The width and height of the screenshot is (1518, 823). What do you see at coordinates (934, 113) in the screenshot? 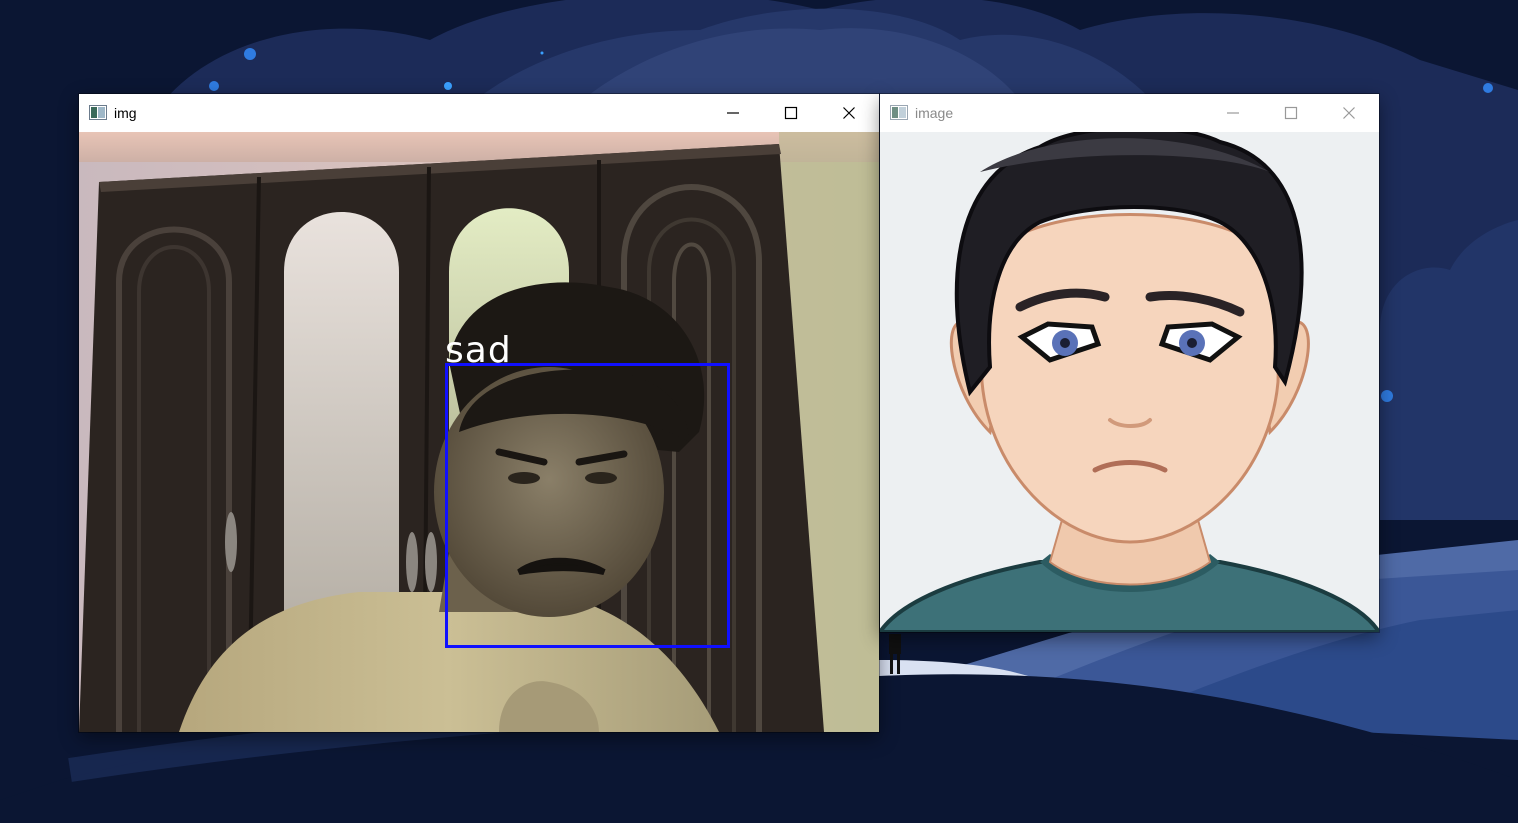
I see `window-title: image` at bounding box center [934, 113].